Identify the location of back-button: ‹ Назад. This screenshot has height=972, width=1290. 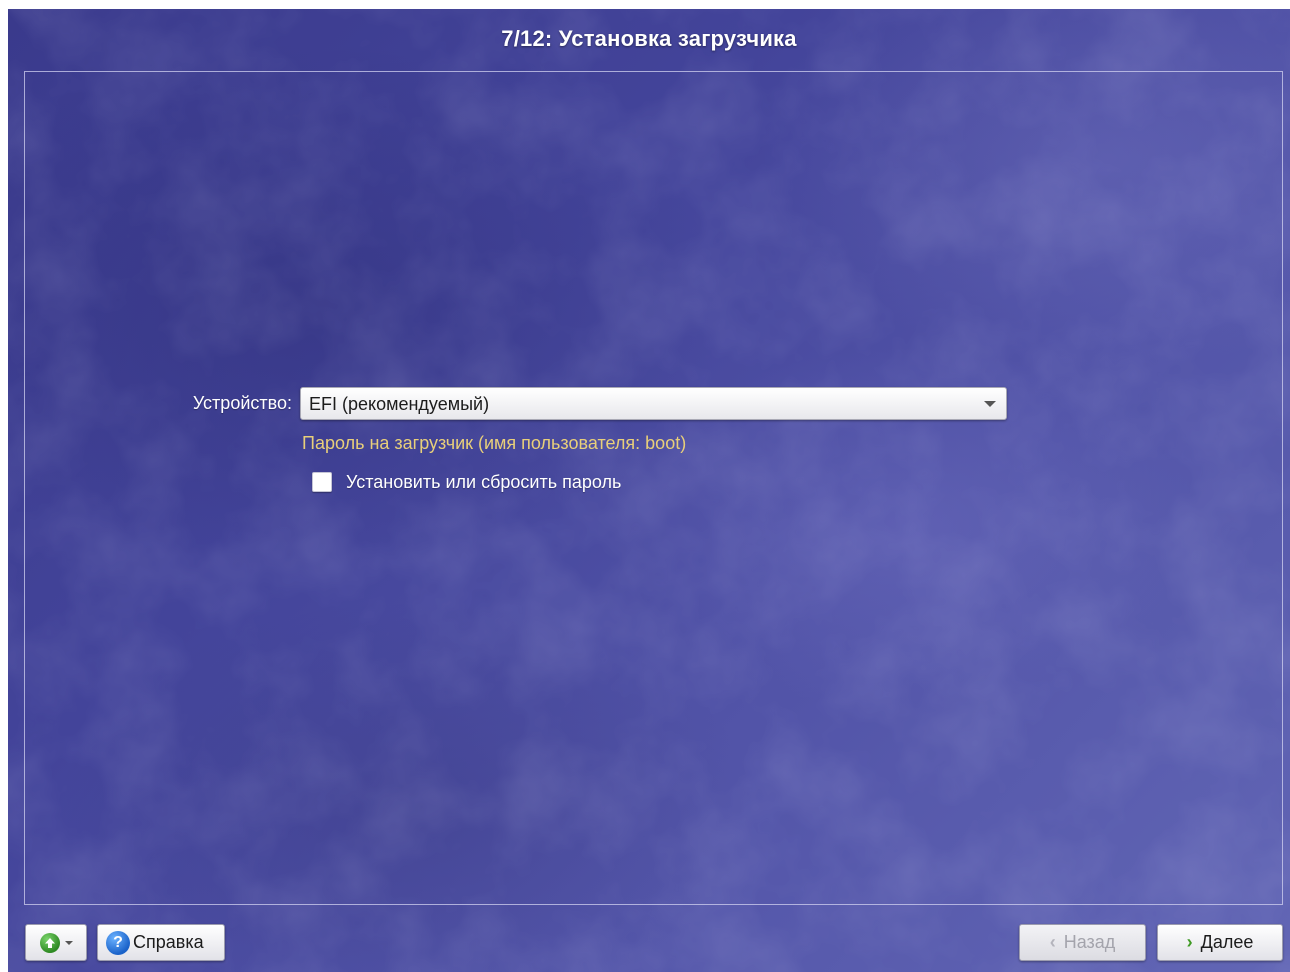
(1082, 942).